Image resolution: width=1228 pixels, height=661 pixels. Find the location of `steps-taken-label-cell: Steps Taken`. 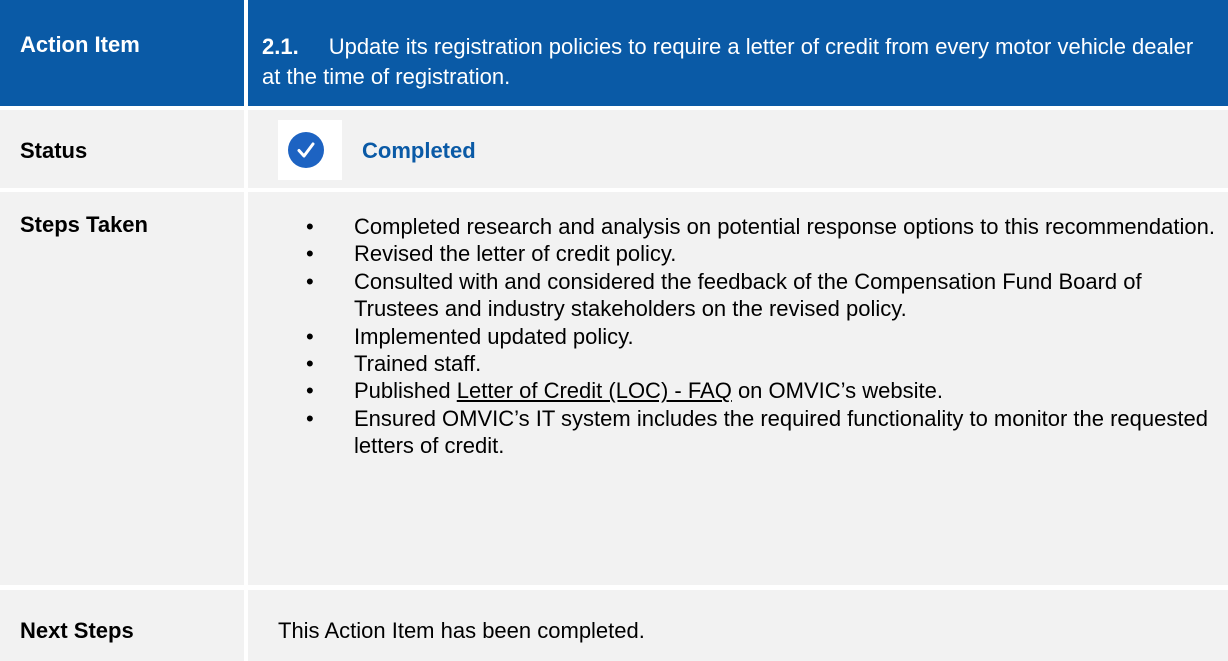

steps-taken-label-cell: Steps Taken is located at coordinates (122, 388).